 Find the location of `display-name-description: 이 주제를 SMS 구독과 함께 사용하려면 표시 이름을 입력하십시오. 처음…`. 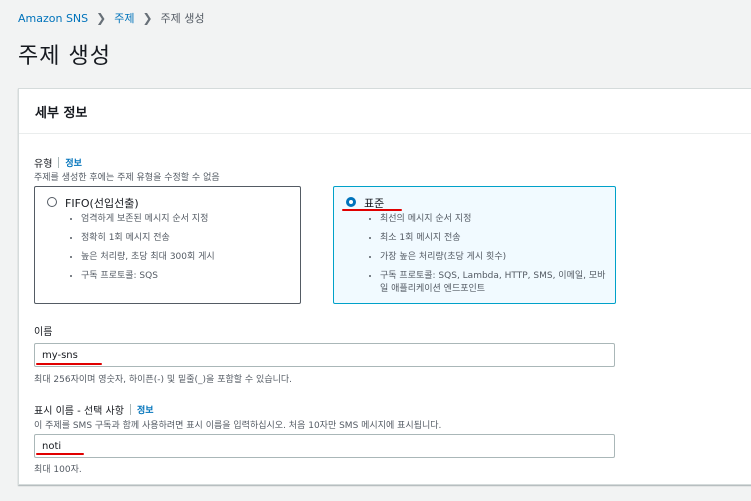

display-name-description: 이 주제를 SMS 구독과 함께 사용하려면 표시 이름을 입력하십시오. 처음… is located at coordinates (238, 426).